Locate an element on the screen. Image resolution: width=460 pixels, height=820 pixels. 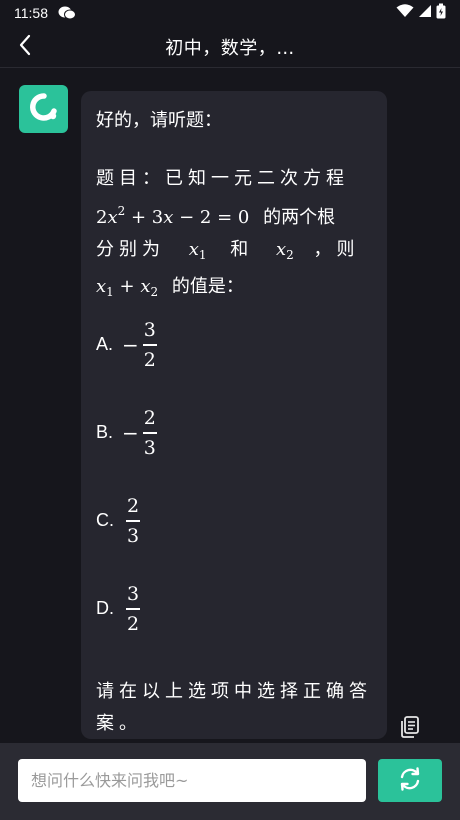
status-bar: 11:58 is located at coordinates (230, 13).